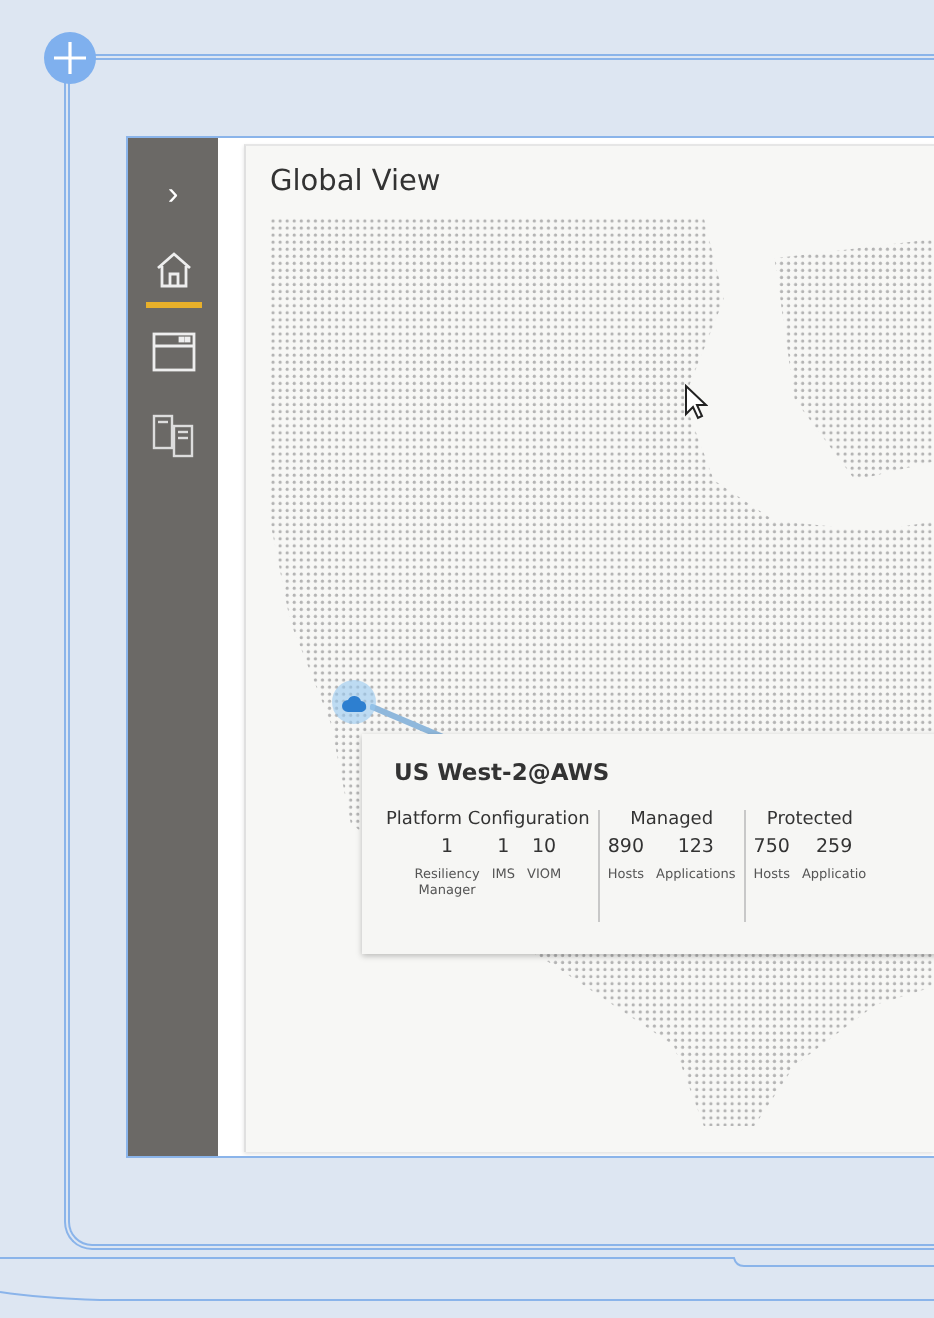  What do you see at coordinates (544, 847) in the screenshot?
I see `stat-value: 10` at bounding box center [544, 847].